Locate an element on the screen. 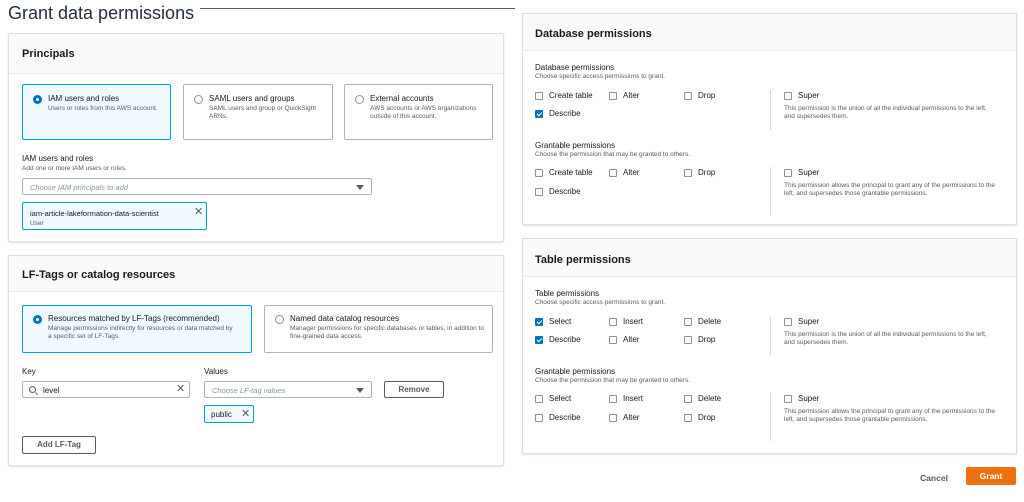  tbl-grant-delete-label: Delete is located at coordinates (710, 398).